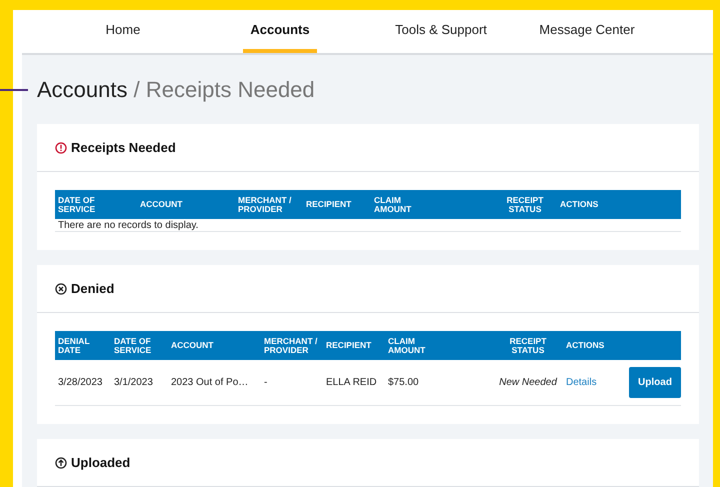  I want to click on nav-tab: Home, so click(123, 31).